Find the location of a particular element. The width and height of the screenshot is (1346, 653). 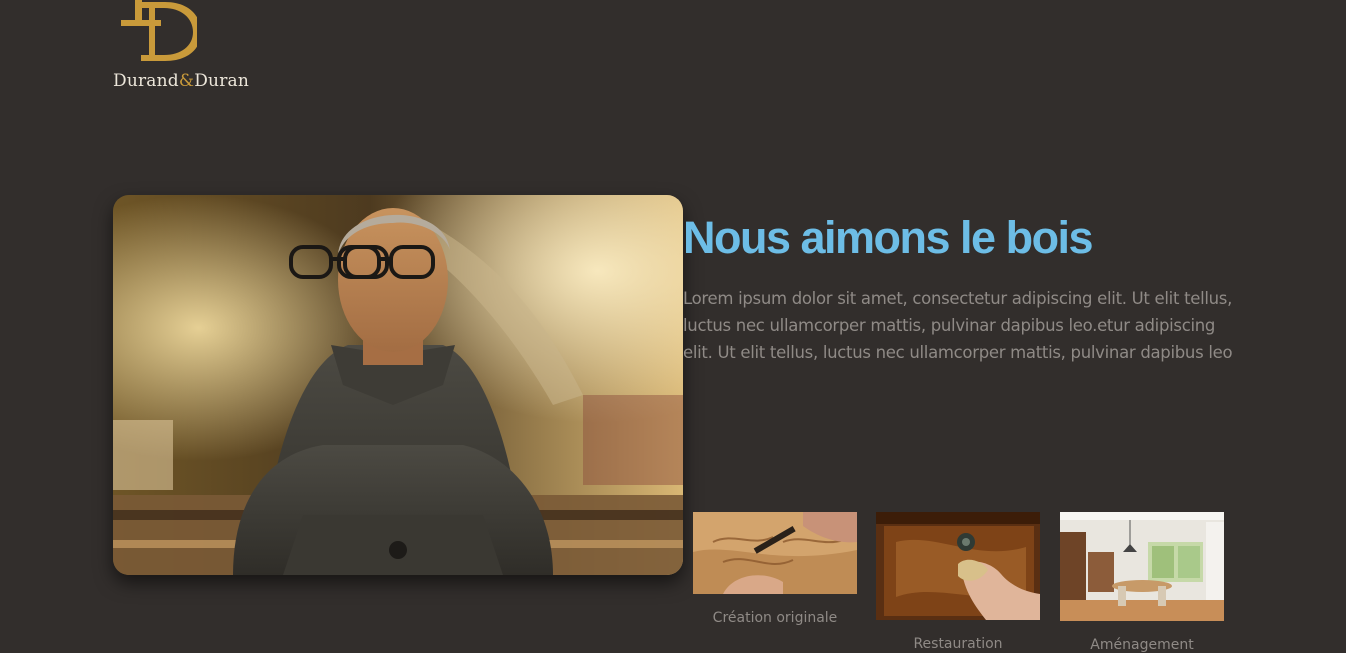

service-card-restauration: Restauration is located at coordinates (958, 582).